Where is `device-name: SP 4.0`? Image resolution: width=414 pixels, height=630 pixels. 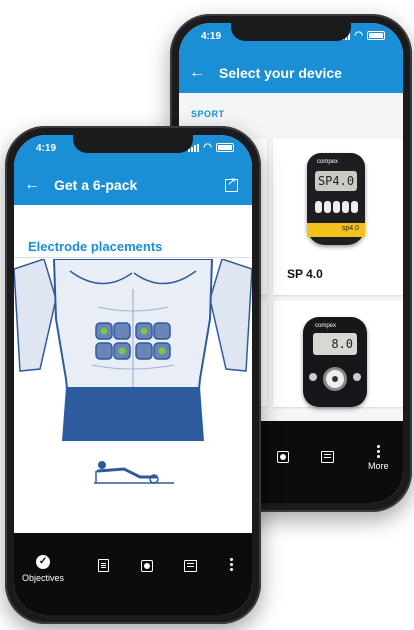
device-name: SP 4.0 is located at coordinates (305, 274).